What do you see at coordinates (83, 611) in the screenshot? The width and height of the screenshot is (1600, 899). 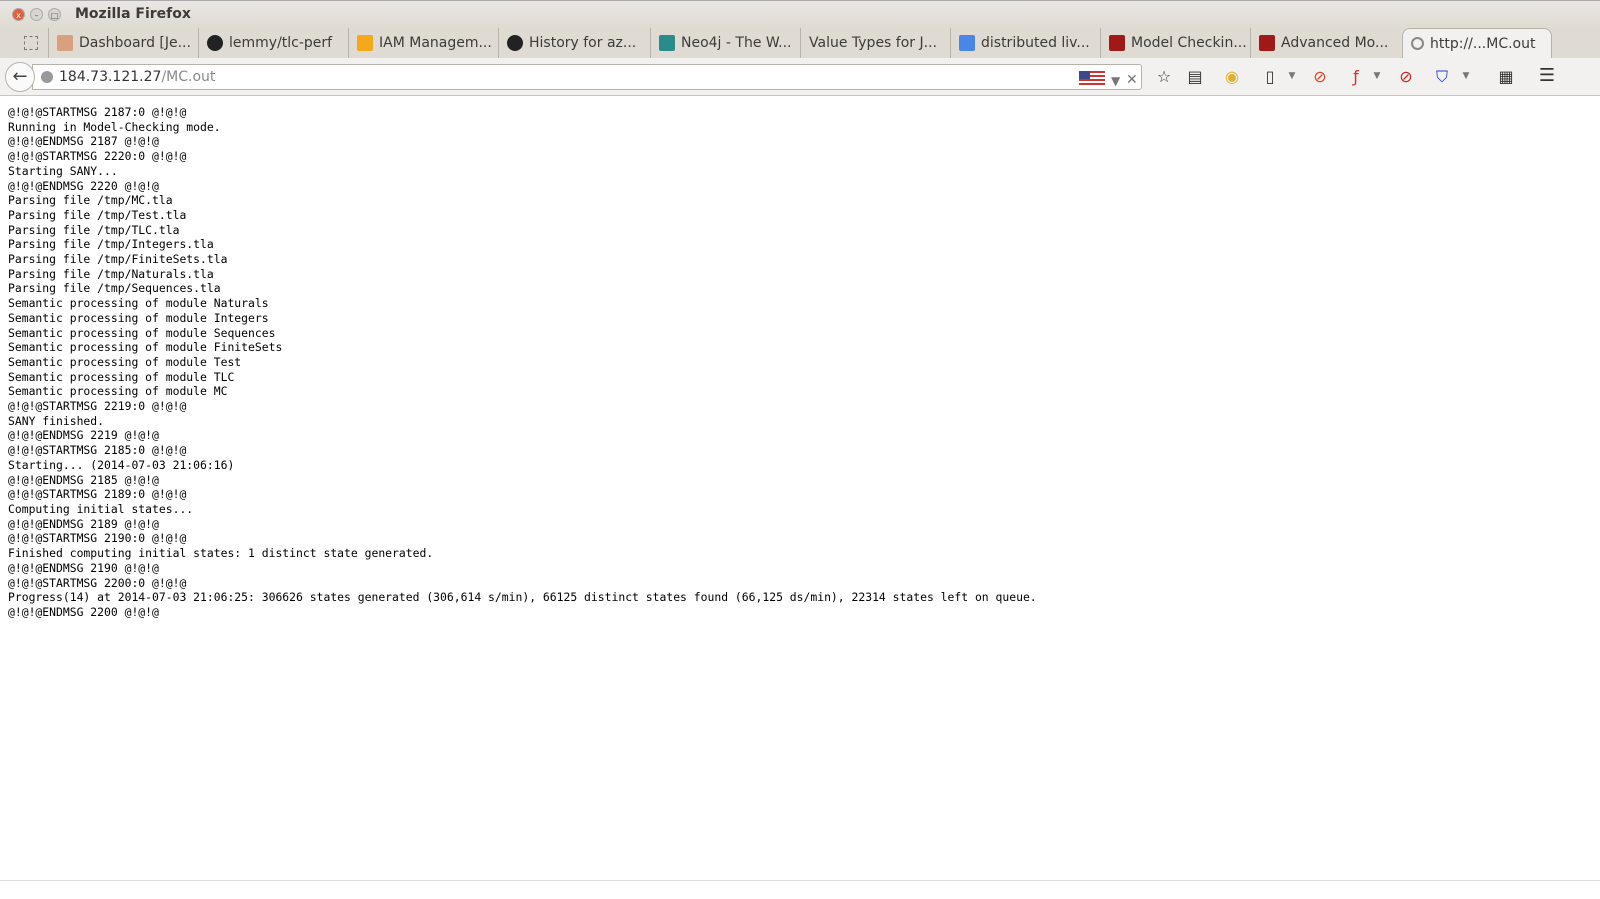 I see `output-line: @!@!@ENDMSG 2200 @!@!@` at bounding box center [83, 611].